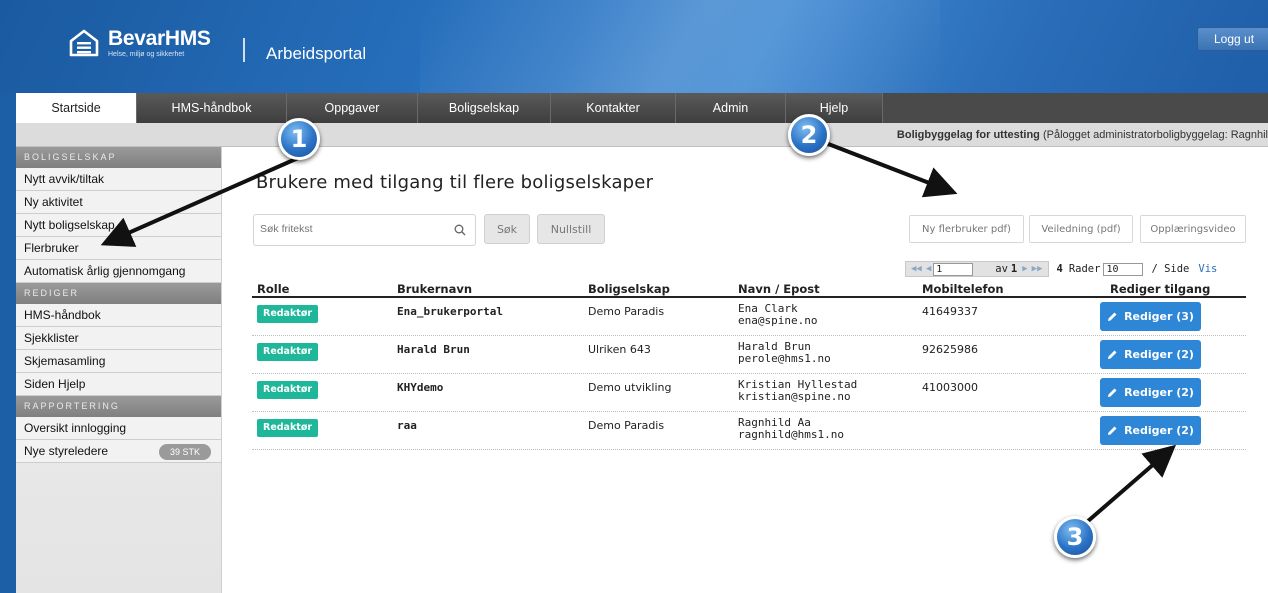 This screenshot has height=593, width=1268. I want to click on sidebar-item-nye-styreledere: Nye styreledere 39 STK, so click(118, 451).